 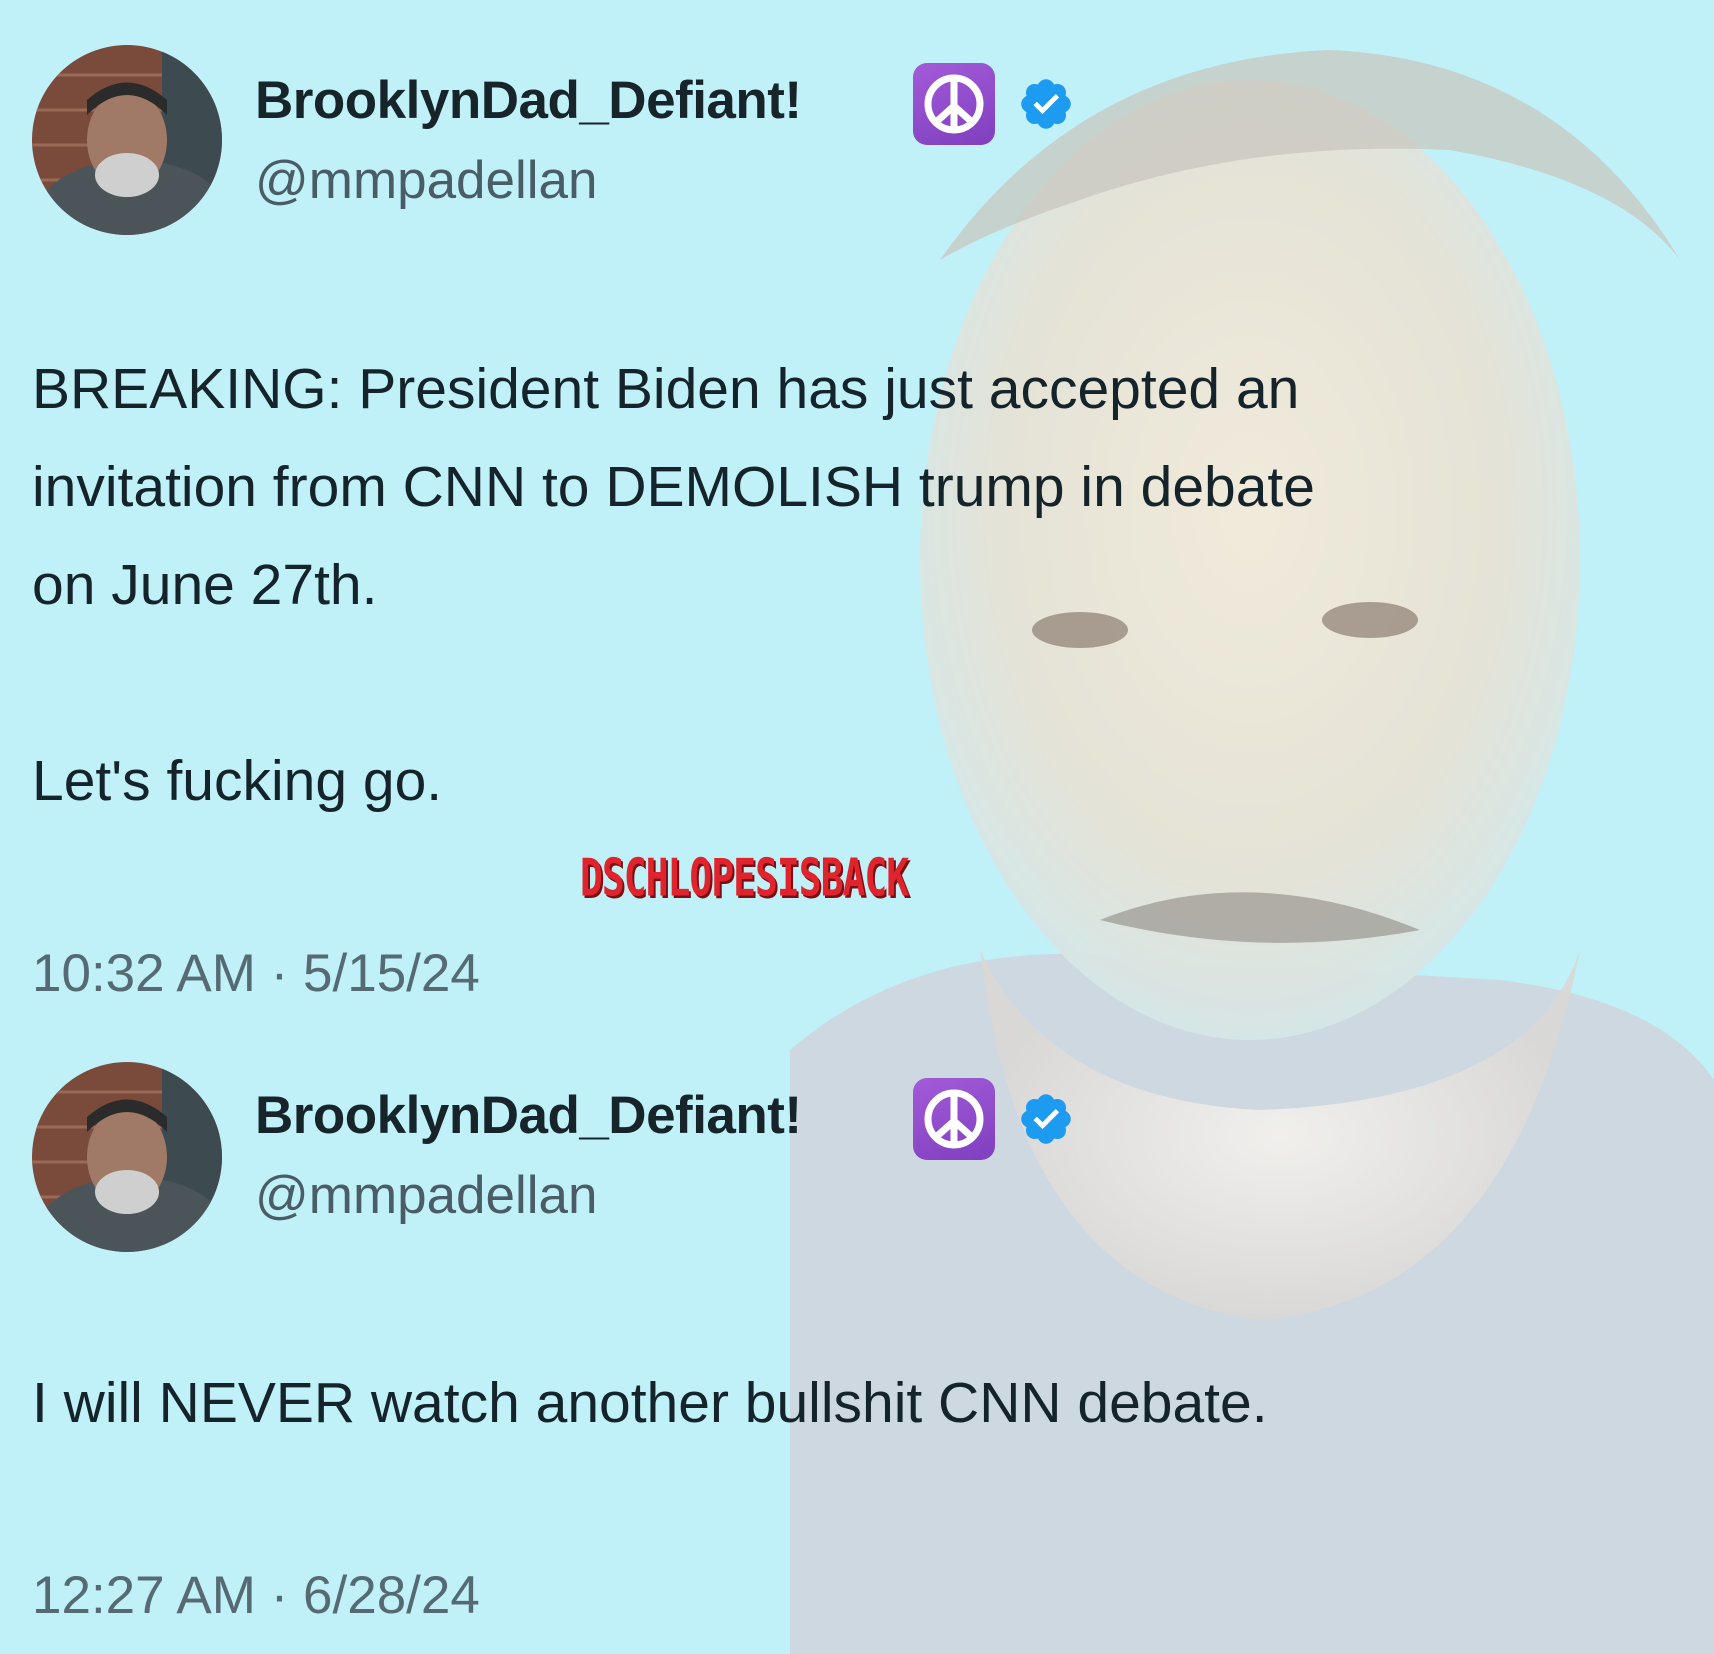 What do you see at coordinates (256, 1595) in the screenshot?
I see `timestamp: 12:27 AM · 6/28/24` at bounding box center [256, 1595].